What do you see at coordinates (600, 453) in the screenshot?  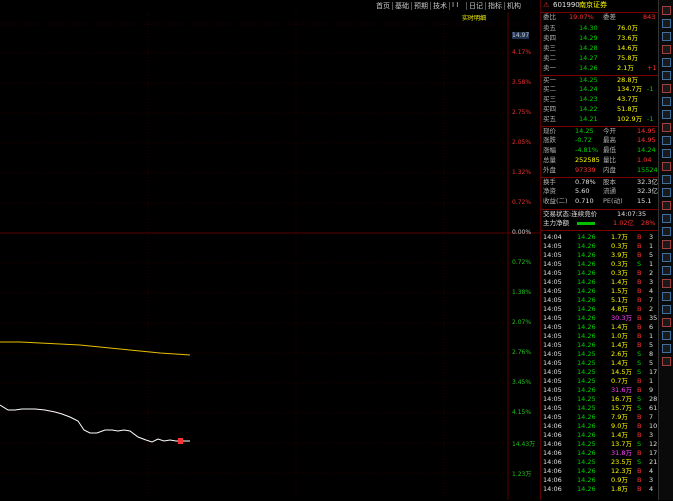 I see `tick-row: 14:06 14.26 31.8万 B 17` at bounding box center [600, 453].